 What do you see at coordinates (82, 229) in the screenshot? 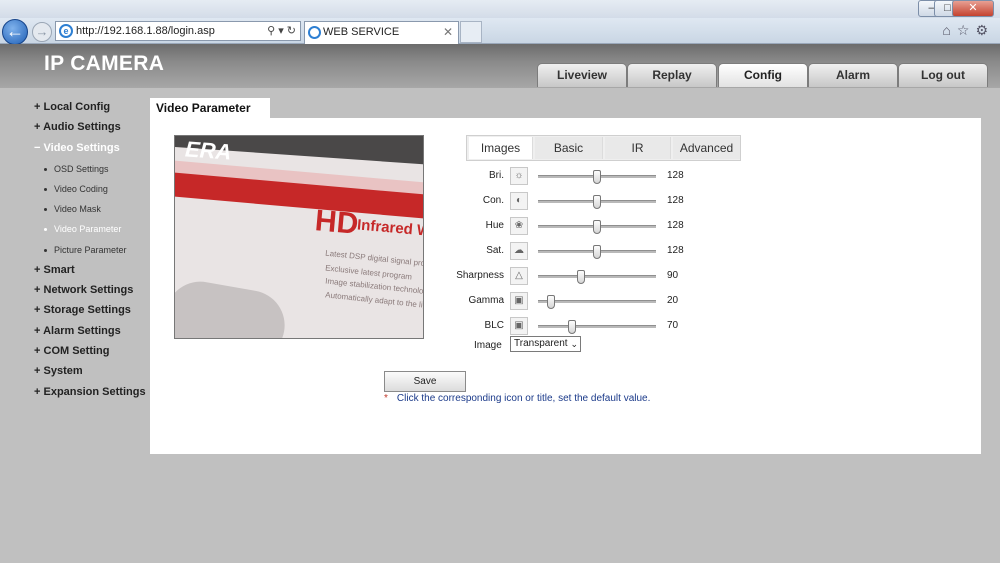
I see `sidebar-sub-video-parameter: Video Parameter` at bounding box center [82, 229].